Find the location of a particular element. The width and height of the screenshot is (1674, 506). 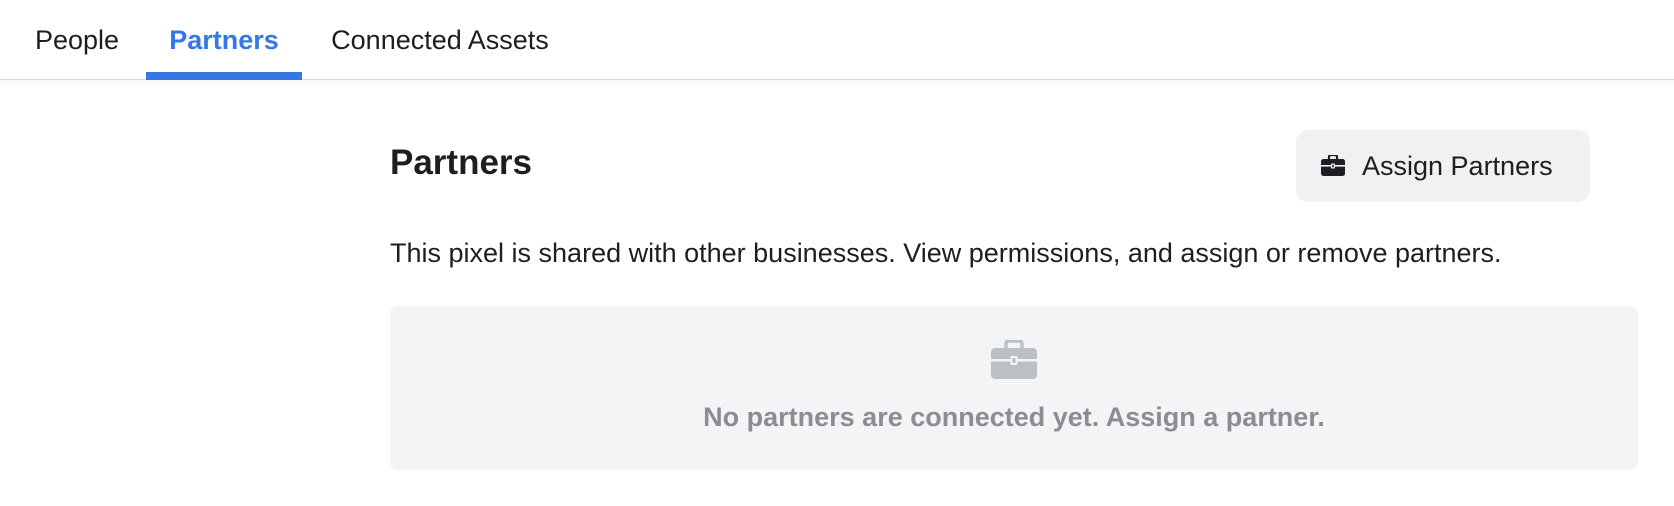

tab-people-label: People is located at coordinates (77, 39).